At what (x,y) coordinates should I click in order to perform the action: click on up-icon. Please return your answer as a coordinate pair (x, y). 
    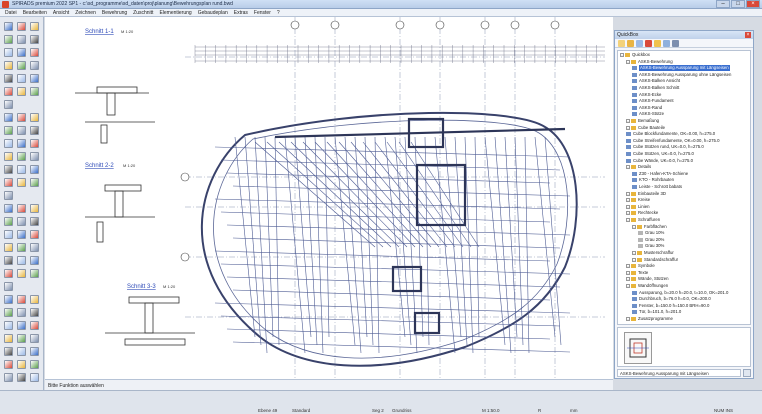
    Looking at the image, I should click on (666, 43).